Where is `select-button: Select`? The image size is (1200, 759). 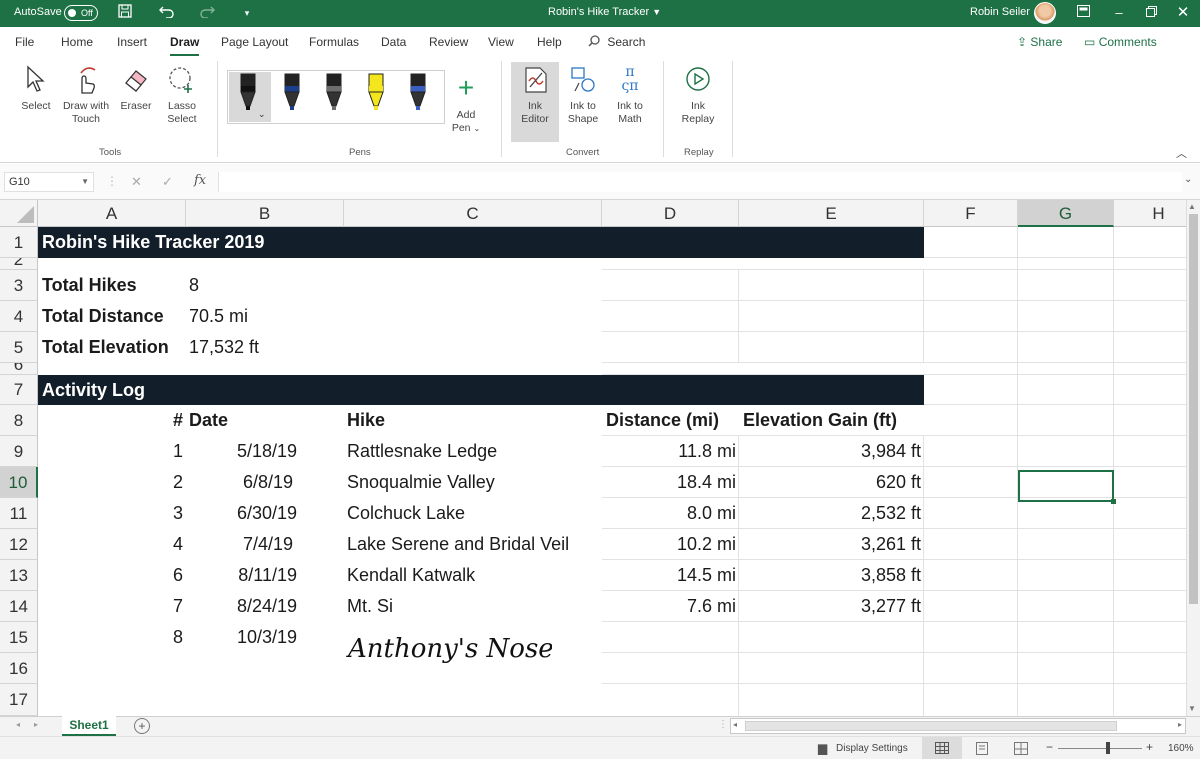
select-button: Select is located at coordinates (36, 106).